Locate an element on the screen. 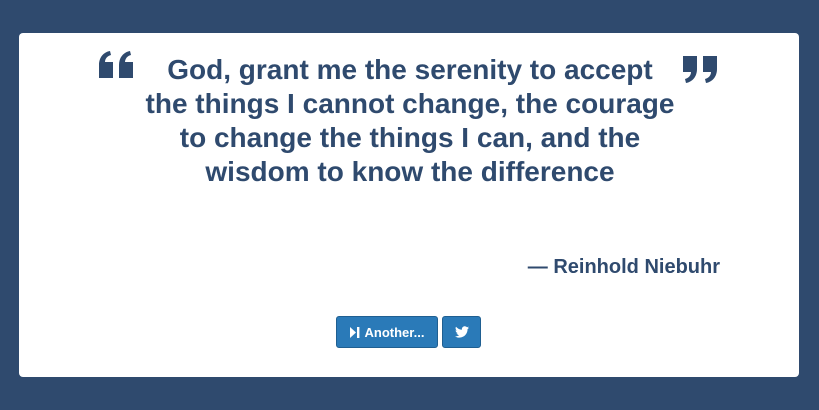 This screenshot has width=819, height=410. tweet-button is located at coordinates (461, 332).